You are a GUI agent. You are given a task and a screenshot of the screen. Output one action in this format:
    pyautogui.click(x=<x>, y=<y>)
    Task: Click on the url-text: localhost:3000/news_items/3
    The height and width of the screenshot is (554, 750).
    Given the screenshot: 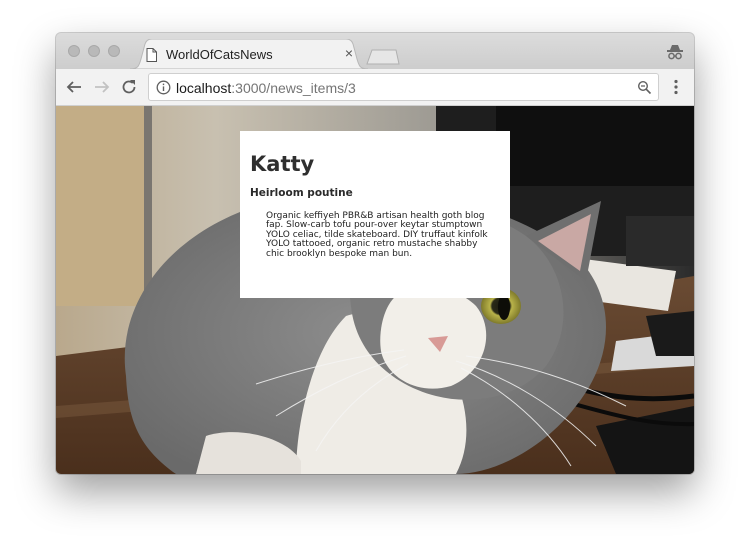 What is the action you would take?
    pyautogui.click(x=266, y=88)
    